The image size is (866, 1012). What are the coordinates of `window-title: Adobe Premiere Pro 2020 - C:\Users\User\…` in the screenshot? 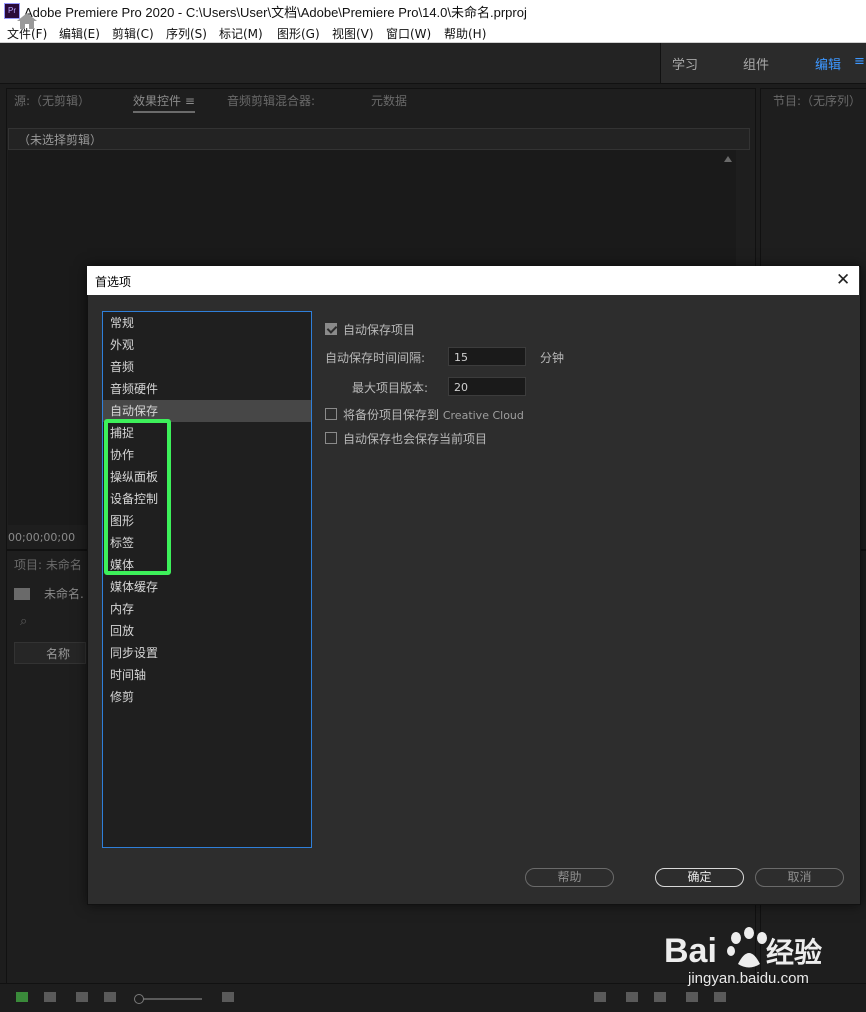 It's located at (275, 12).